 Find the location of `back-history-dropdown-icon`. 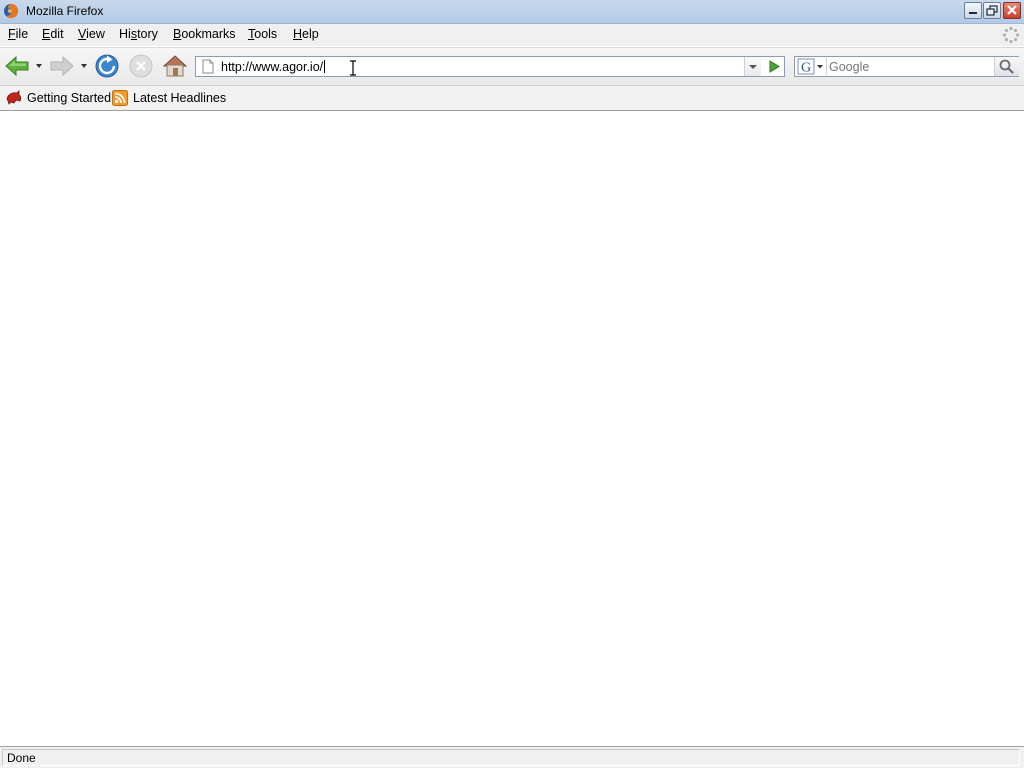

back-history-dropdown-icon is located at coordinates (39, 66).